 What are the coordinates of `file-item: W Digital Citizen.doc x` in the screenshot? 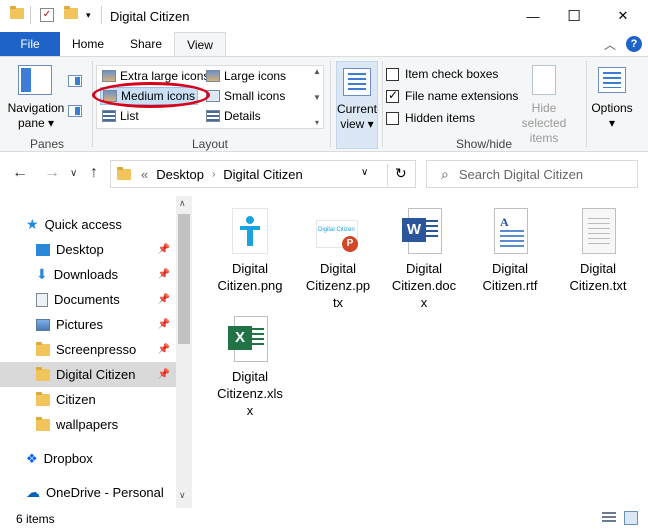 It's located at (424, 259).